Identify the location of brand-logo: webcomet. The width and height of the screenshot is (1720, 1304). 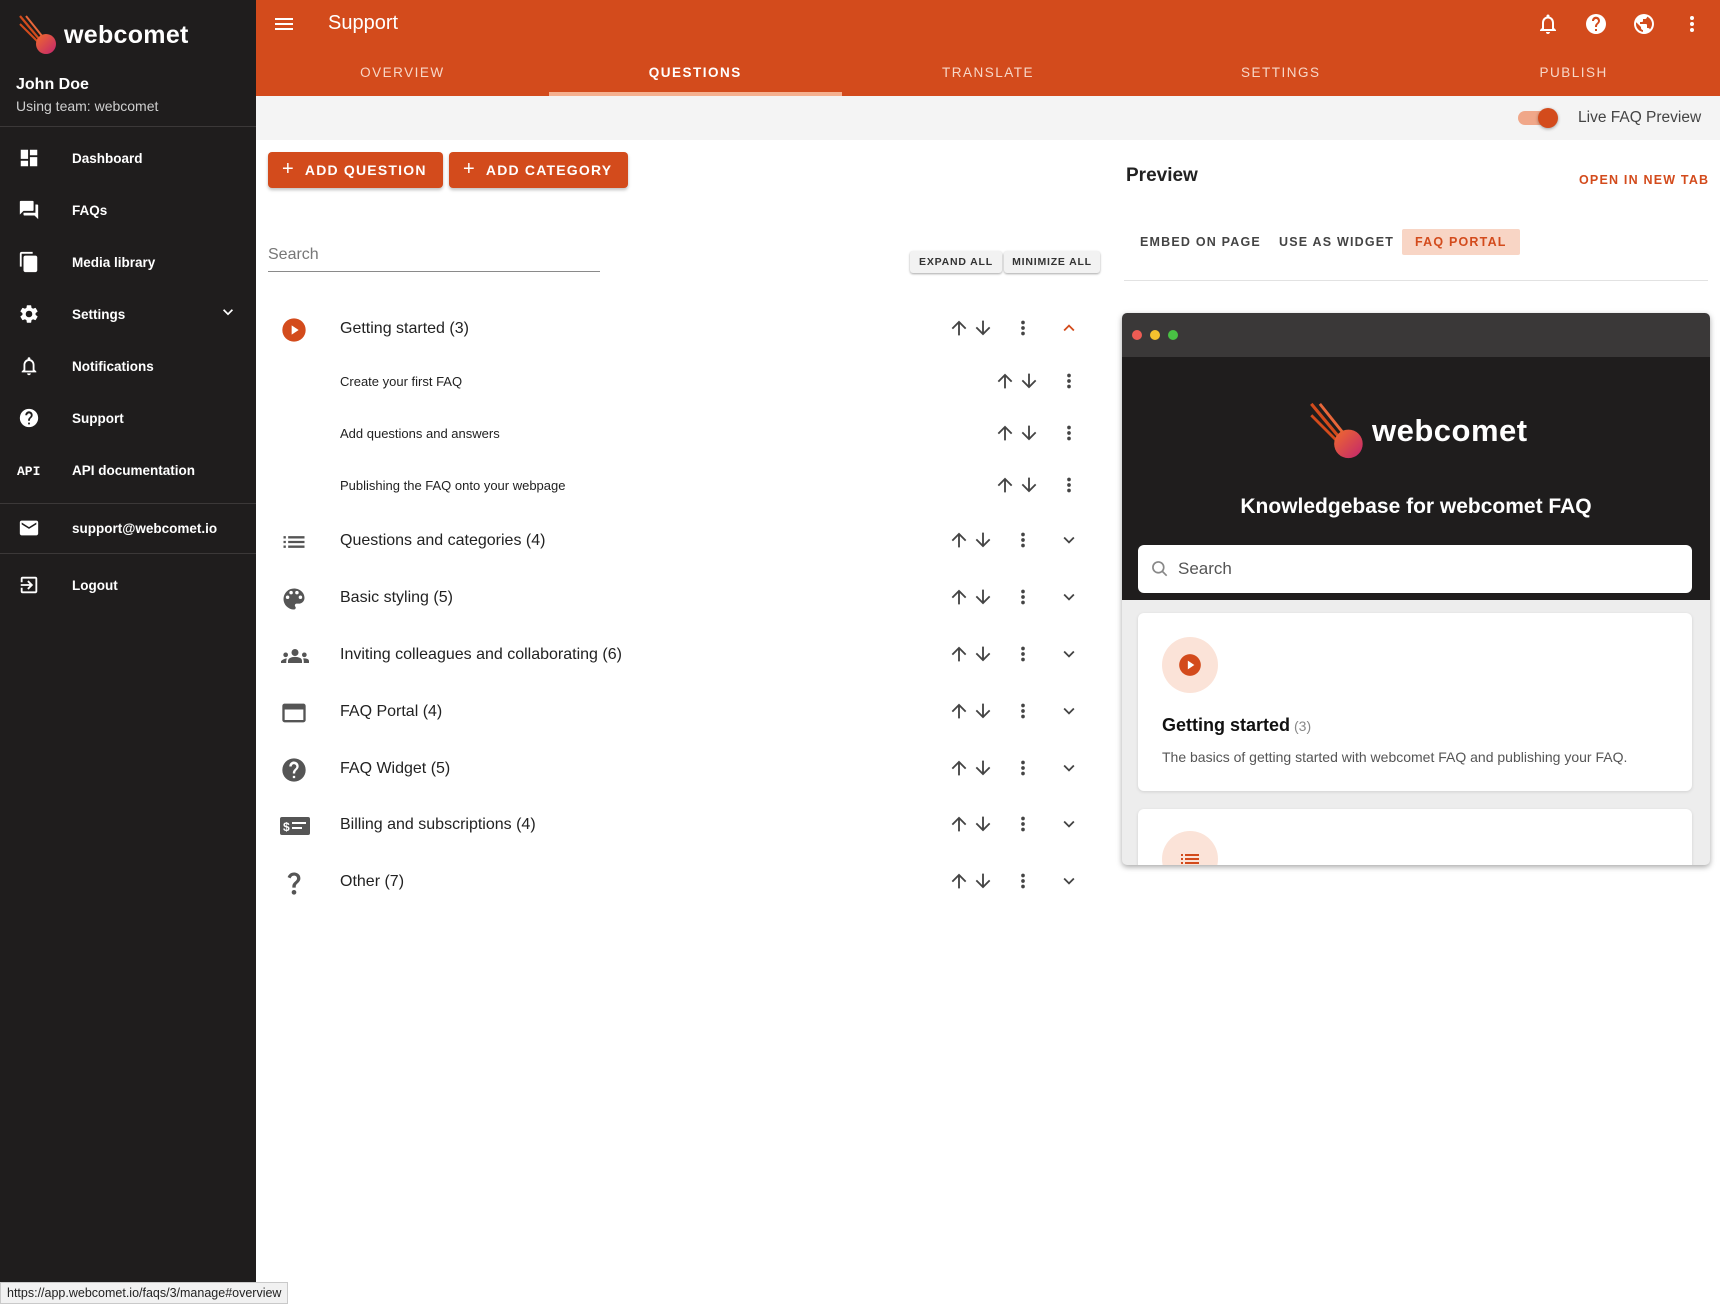
(103, 35).